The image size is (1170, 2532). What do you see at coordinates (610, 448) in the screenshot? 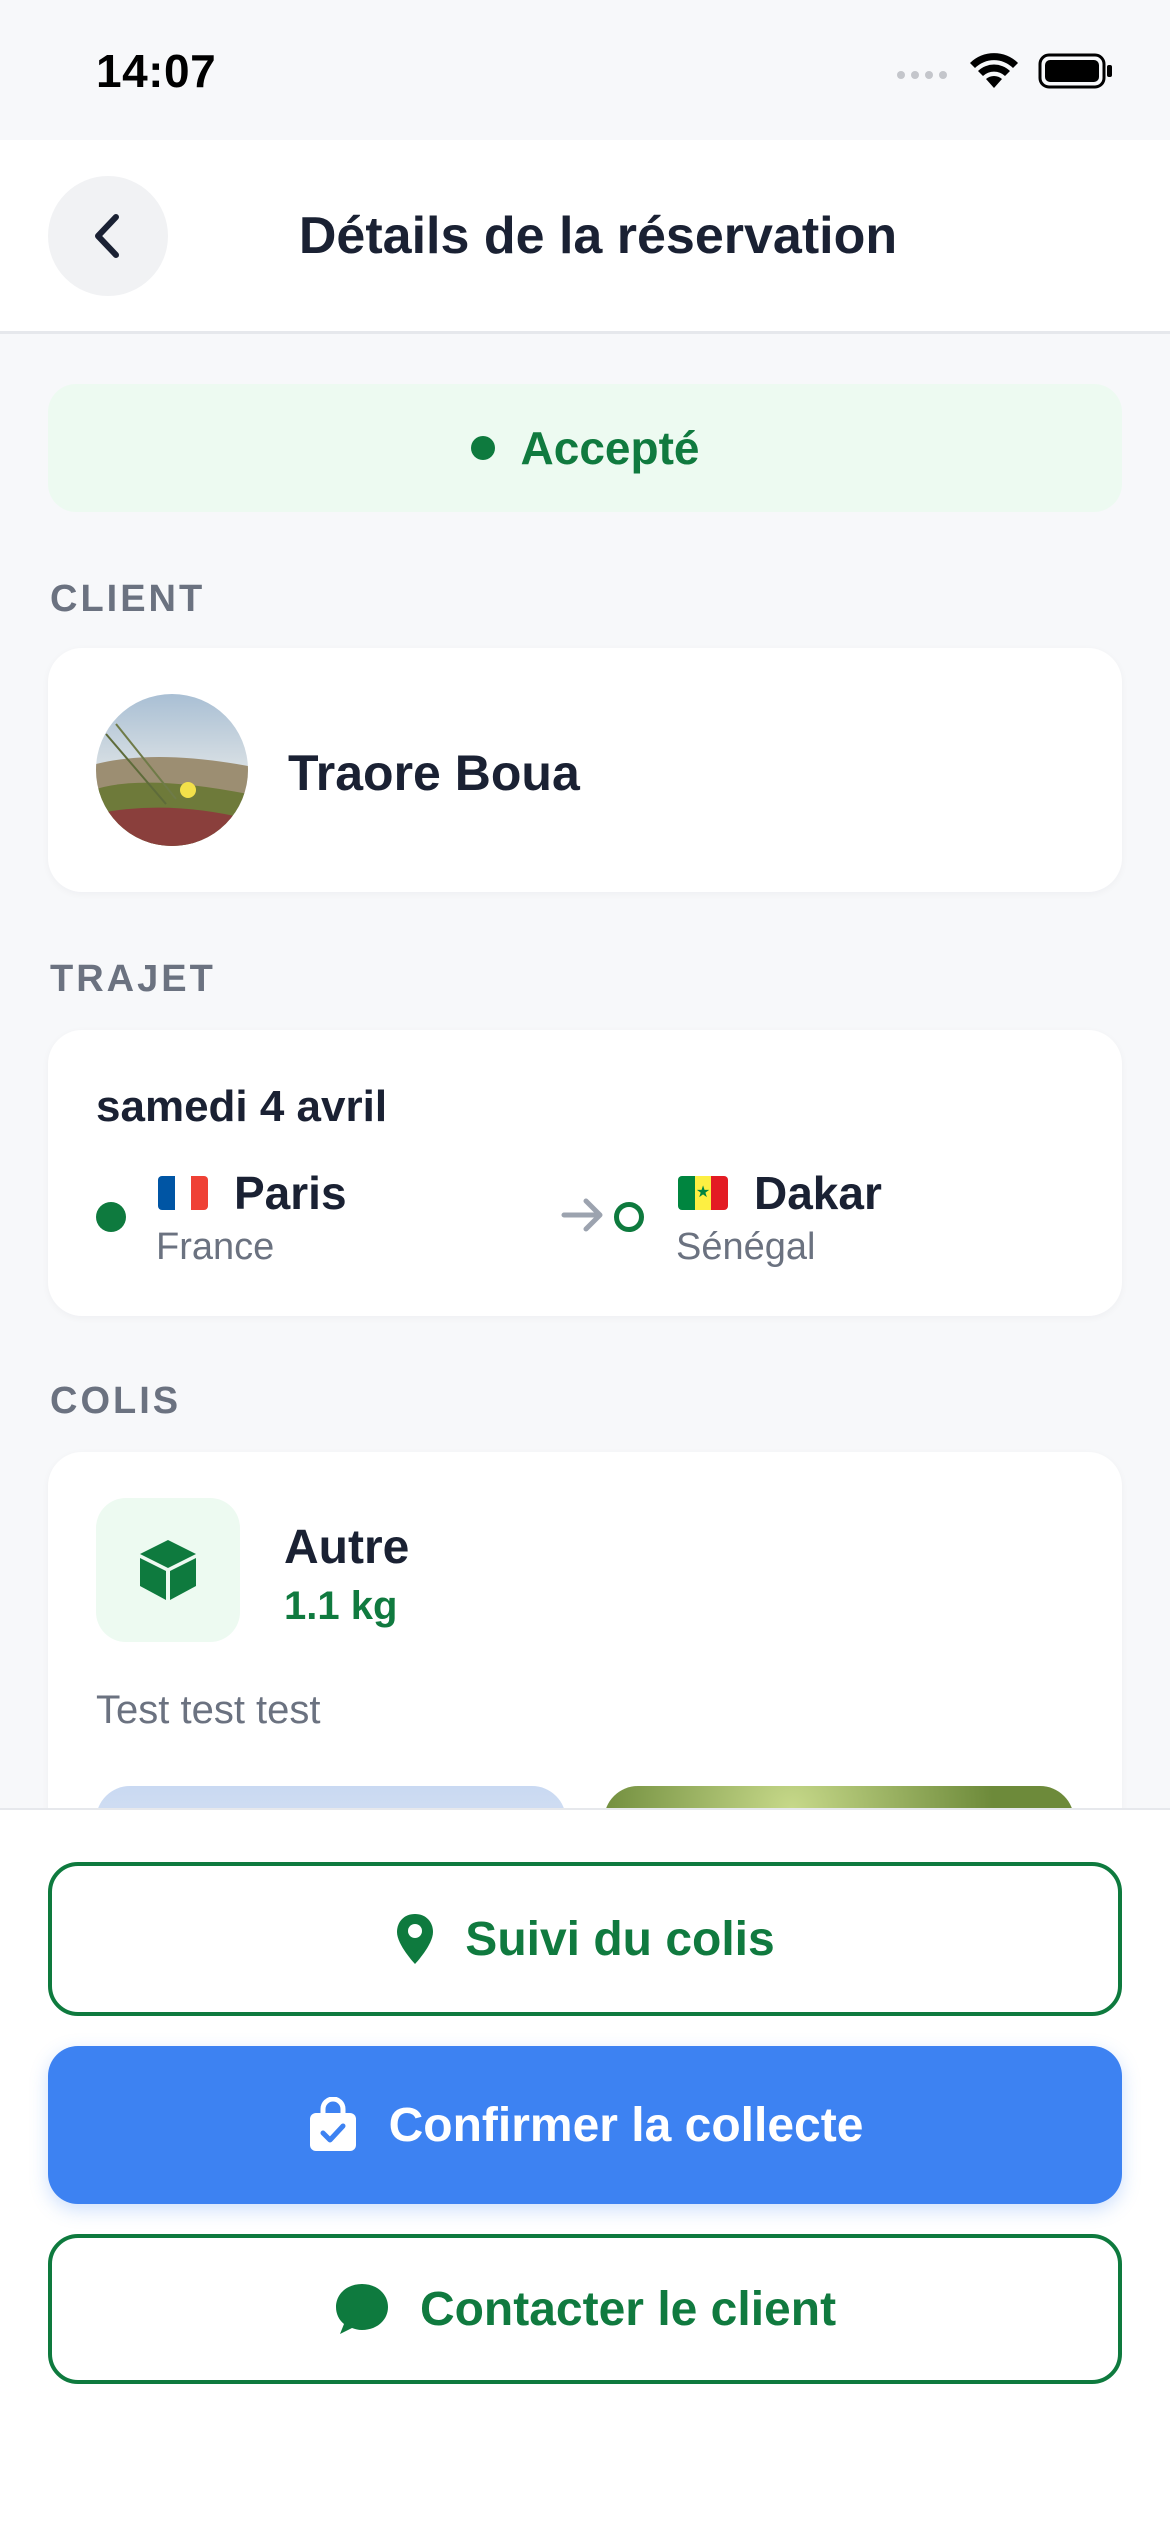
I see `status-label: Accepté` at bounding box center [610, 448].